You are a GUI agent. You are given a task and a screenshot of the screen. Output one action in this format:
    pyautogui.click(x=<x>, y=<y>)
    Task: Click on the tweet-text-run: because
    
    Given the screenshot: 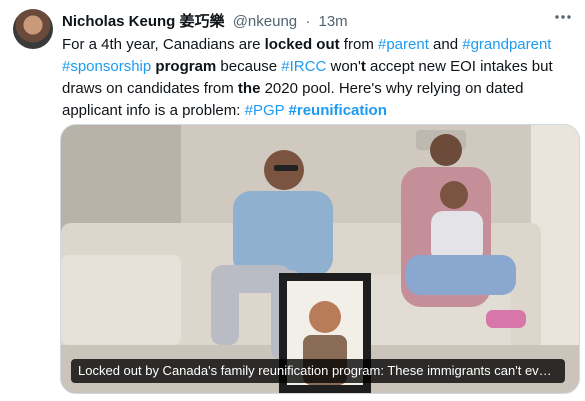 What is the action you would take?
    pyautogui.click(x=249, y=66)
    